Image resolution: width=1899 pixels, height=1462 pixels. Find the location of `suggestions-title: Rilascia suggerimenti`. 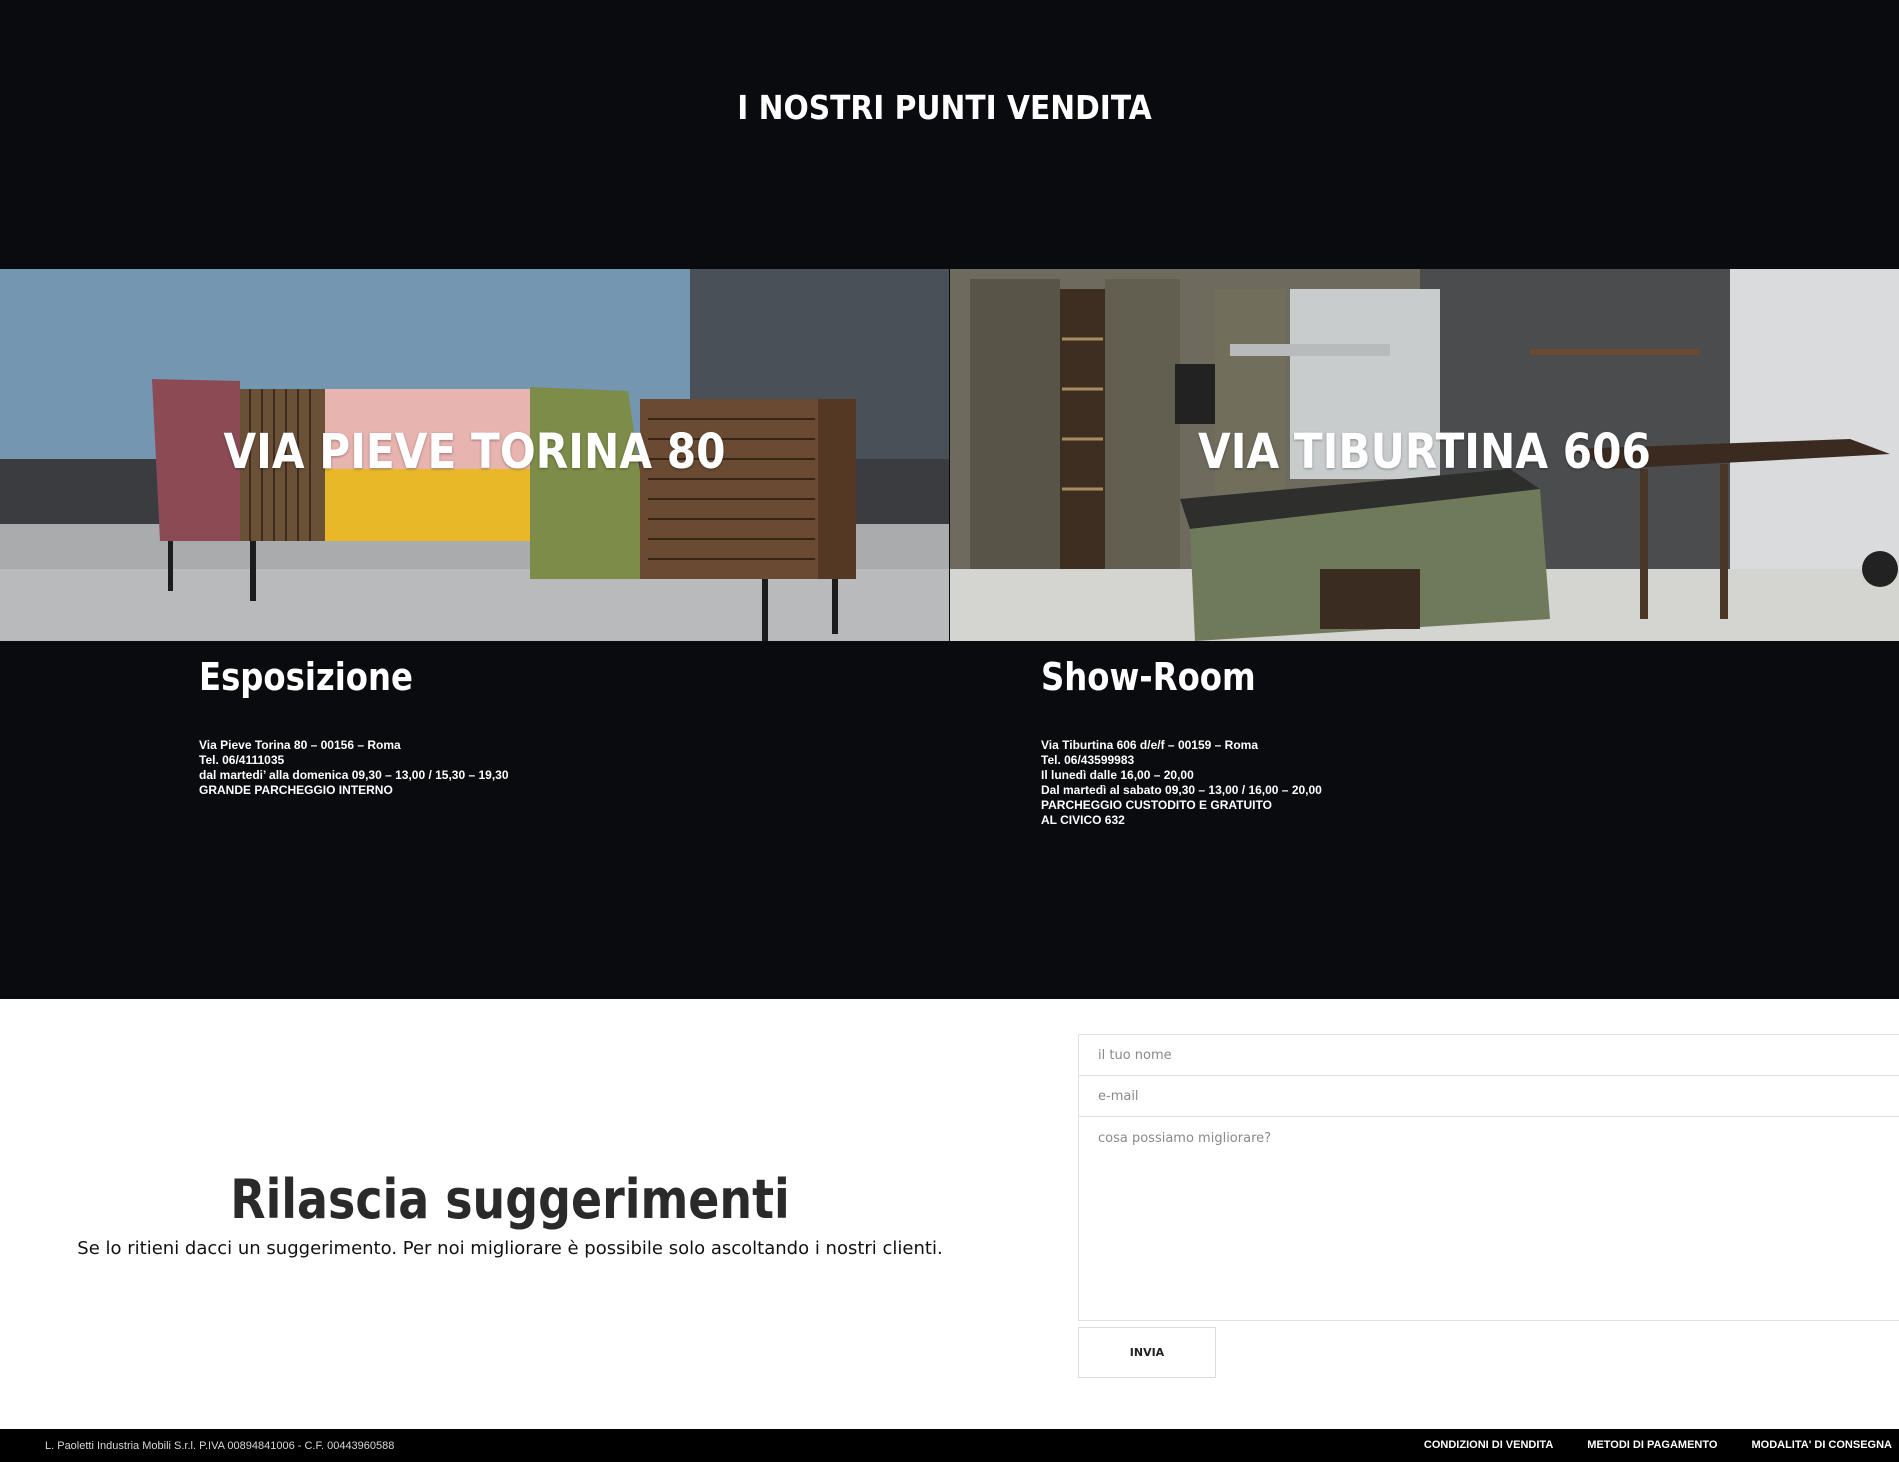

suggestions-title: Rilascia suggerimenti is located at coordinates (510, 1199).